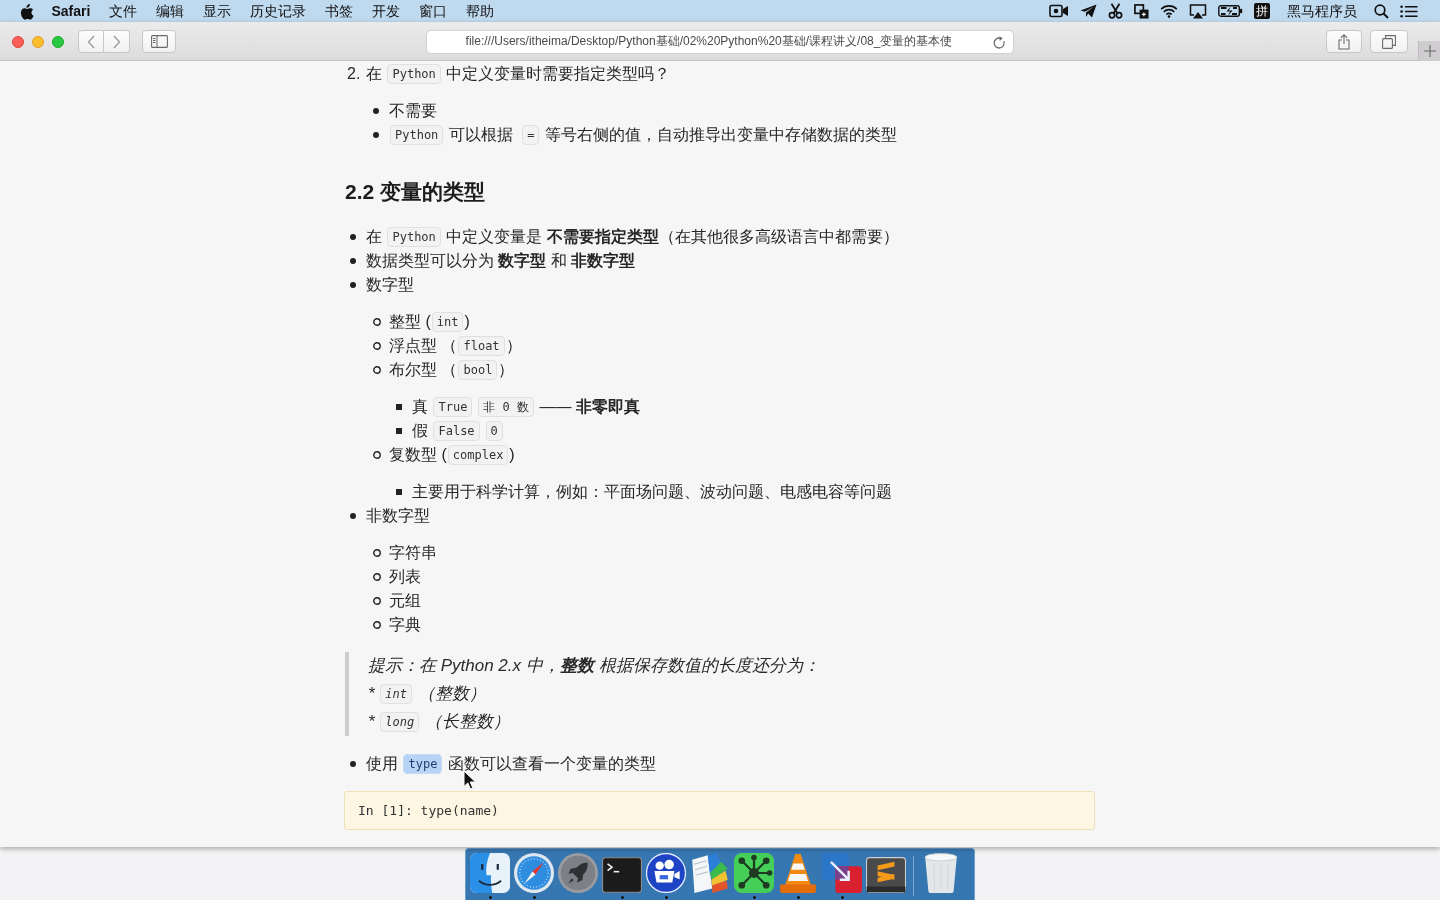 This screenshot has width=1440, height=900. I want to click on list-item-text: 非数字型, so click(398, 516).